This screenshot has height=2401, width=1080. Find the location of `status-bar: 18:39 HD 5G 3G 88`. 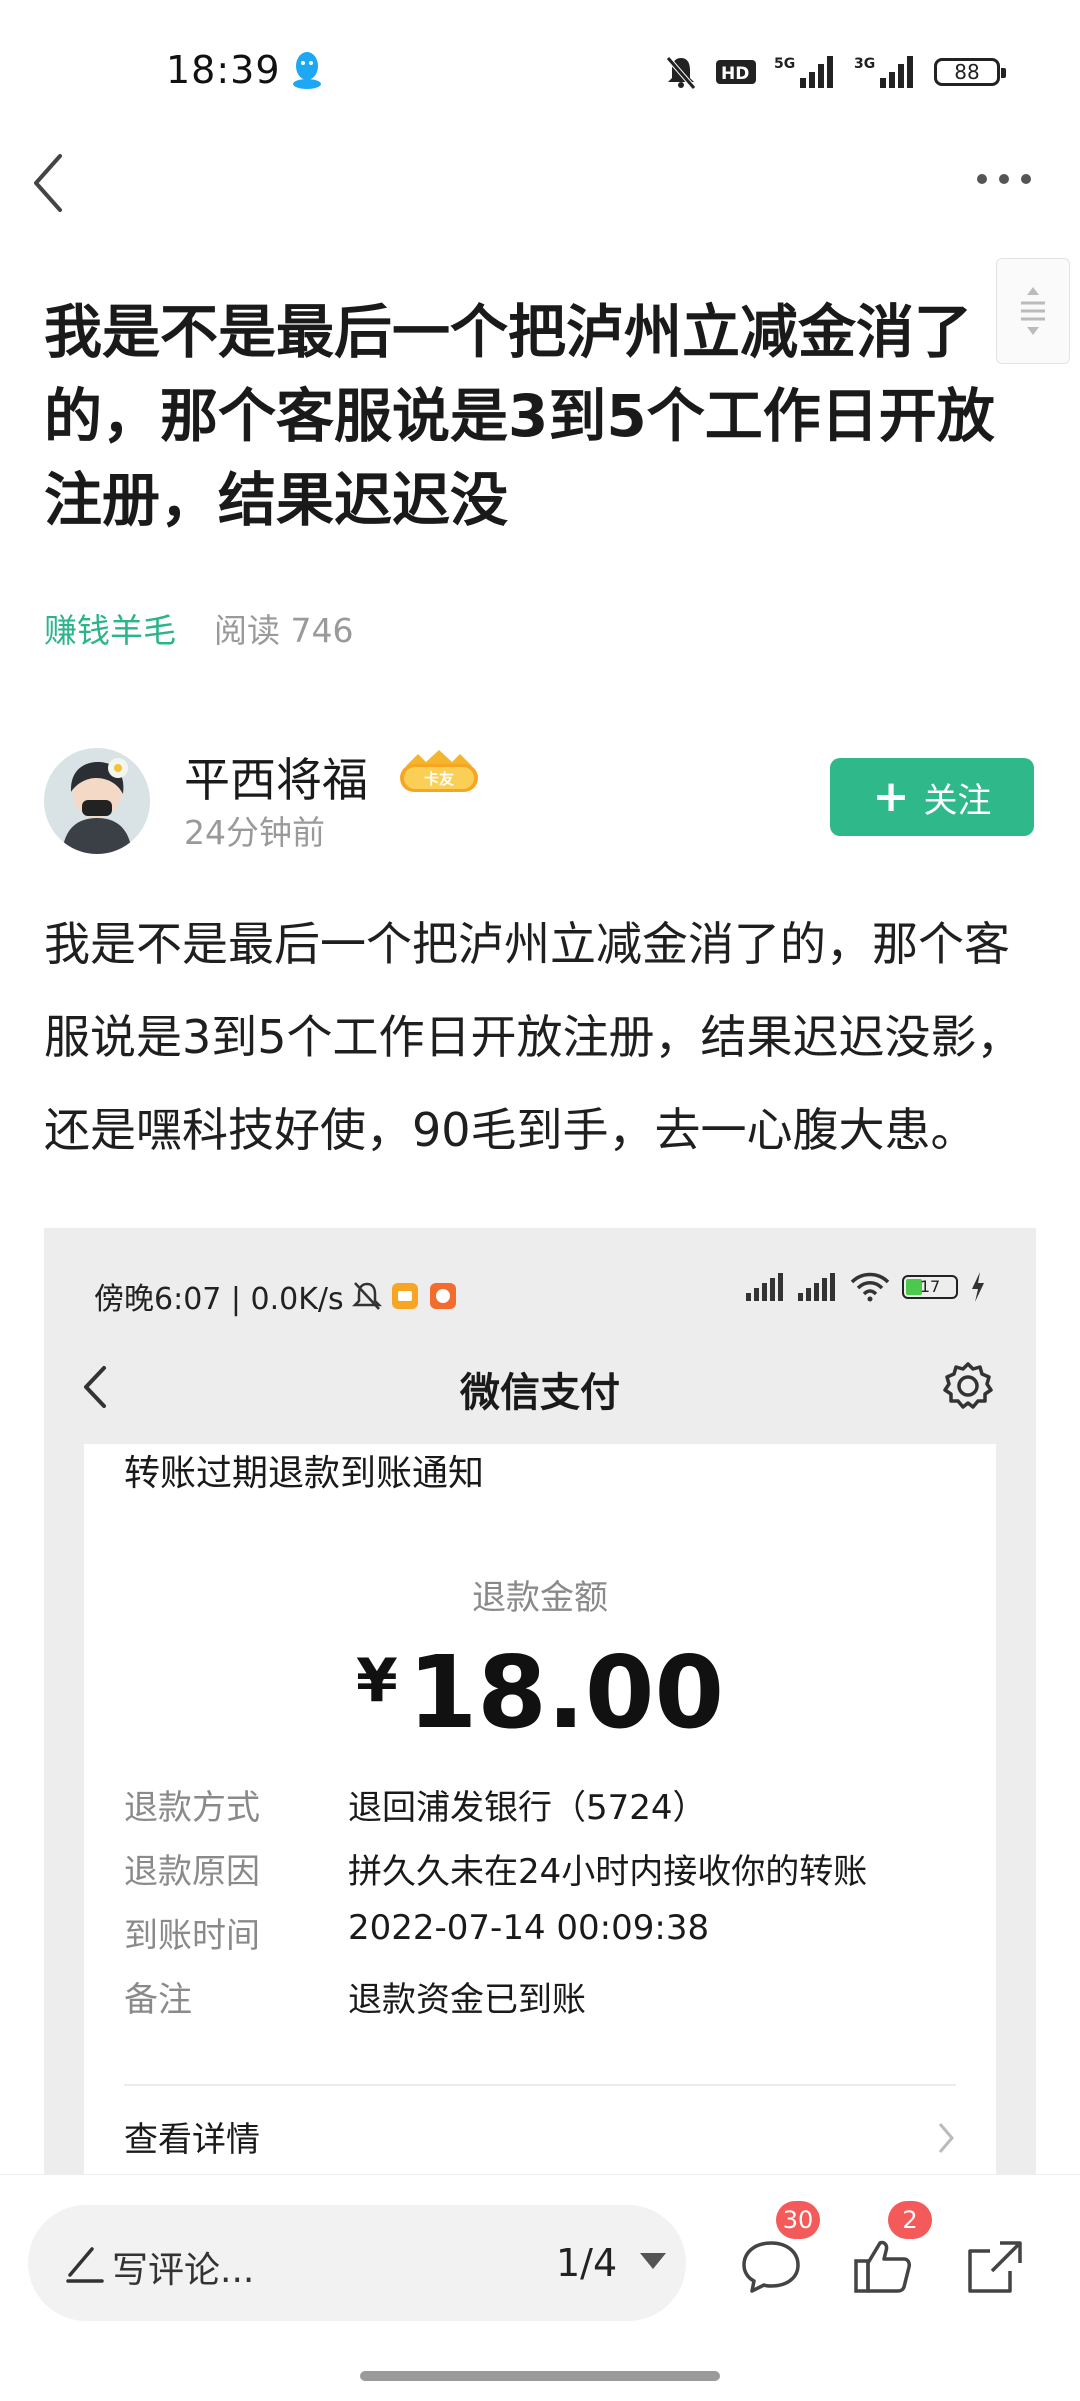

status-bar: 18:39 HD 5G 3G 88 is located at coordinates (540, 70).